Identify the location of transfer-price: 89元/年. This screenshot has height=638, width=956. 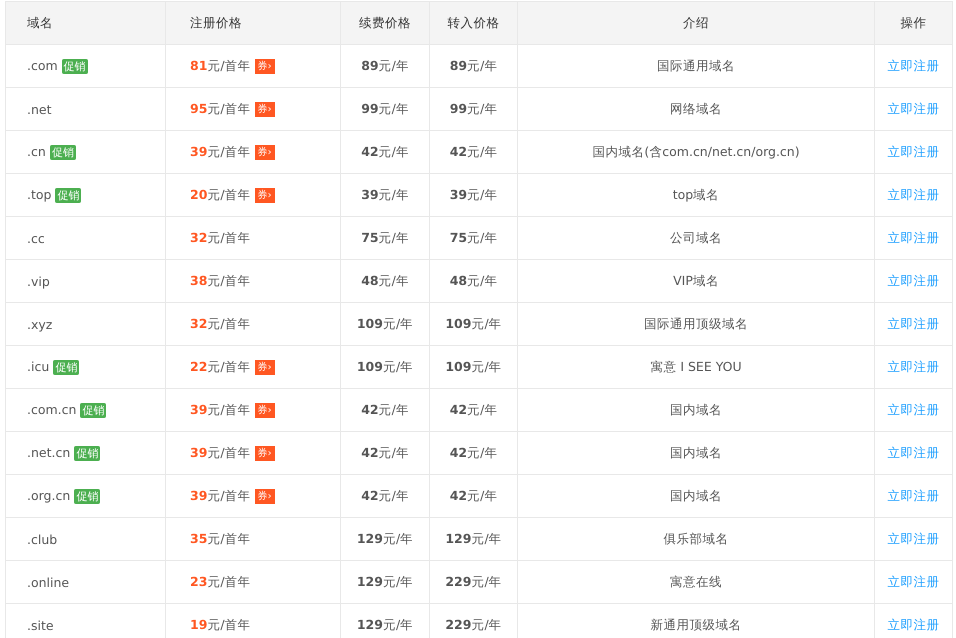
(474, 65).